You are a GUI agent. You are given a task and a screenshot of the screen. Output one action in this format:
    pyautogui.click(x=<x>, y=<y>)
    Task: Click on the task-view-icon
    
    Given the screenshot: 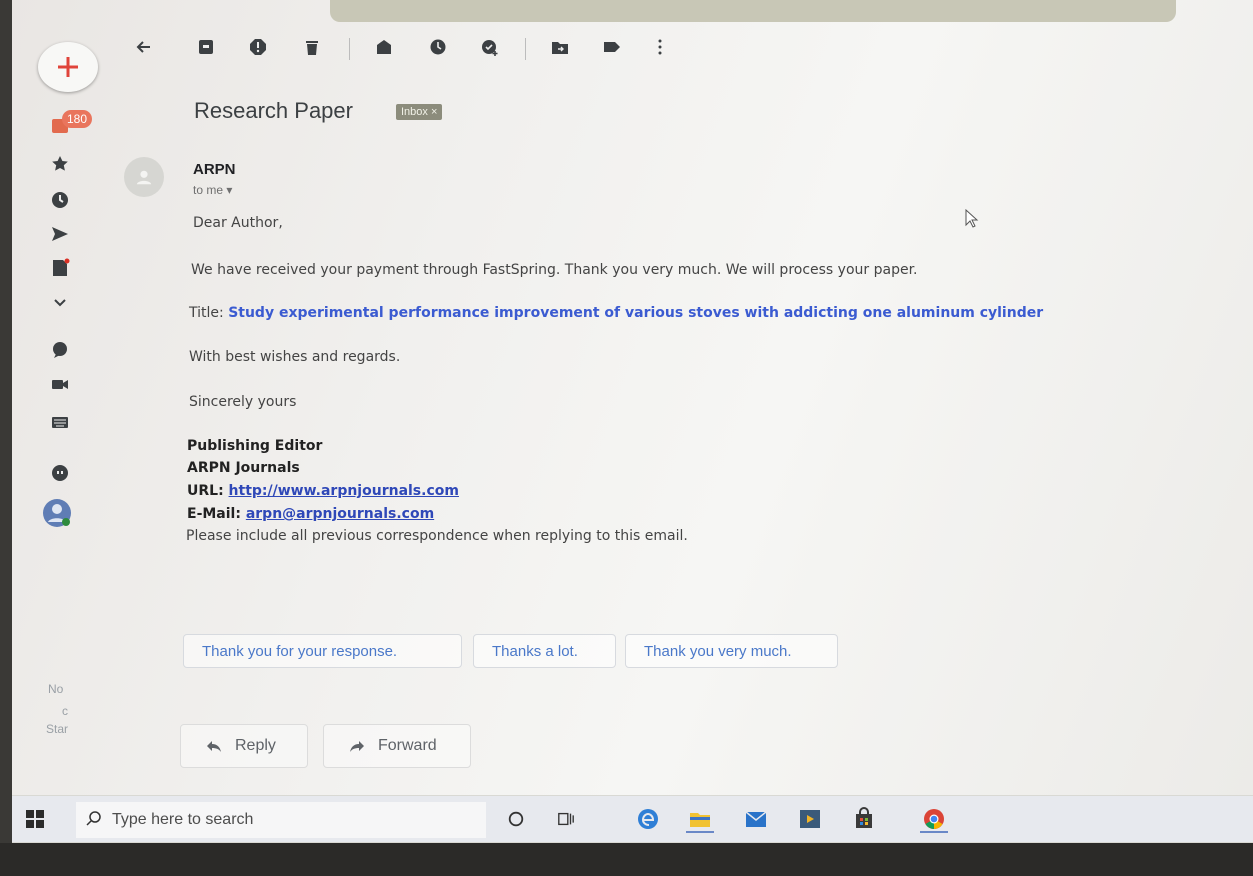 What is the action you would take?
    pyautogui.click(x=566, y=819)
    